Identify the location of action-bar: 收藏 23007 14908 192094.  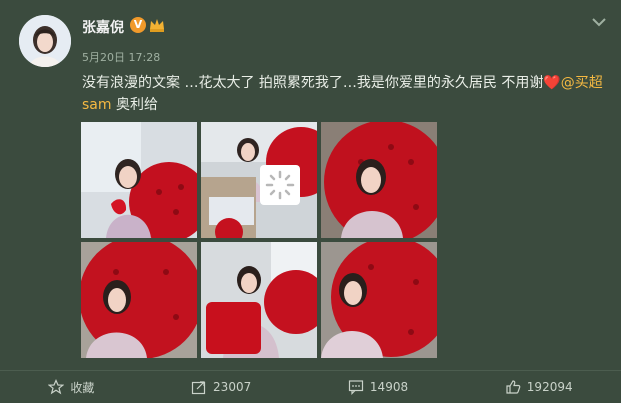
(310, 386).